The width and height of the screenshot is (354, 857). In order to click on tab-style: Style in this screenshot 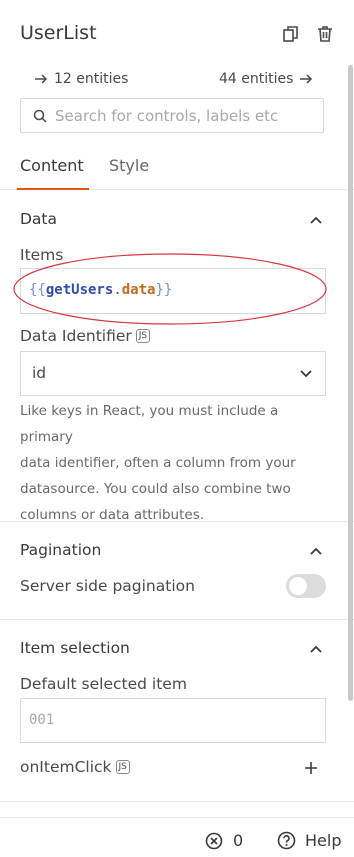, I will do `click(129, 165)`.